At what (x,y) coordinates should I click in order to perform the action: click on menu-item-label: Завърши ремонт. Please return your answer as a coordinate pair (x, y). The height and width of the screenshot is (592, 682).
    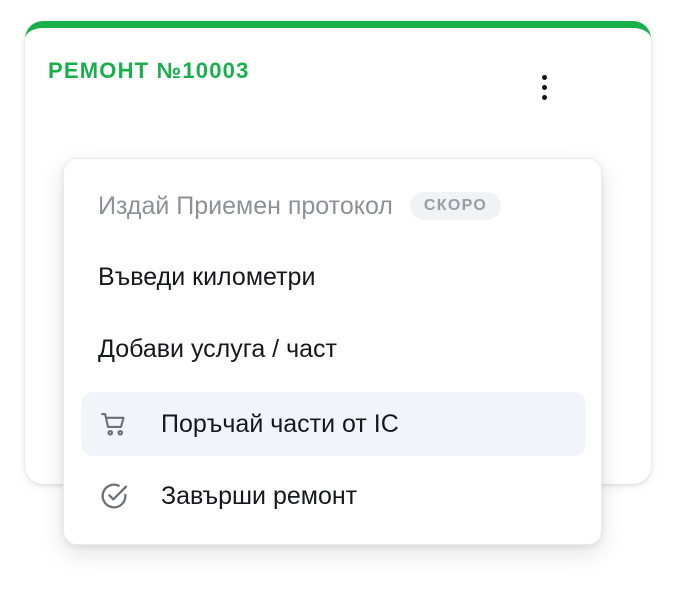
    Looking at the image, I should click on (259, 495).